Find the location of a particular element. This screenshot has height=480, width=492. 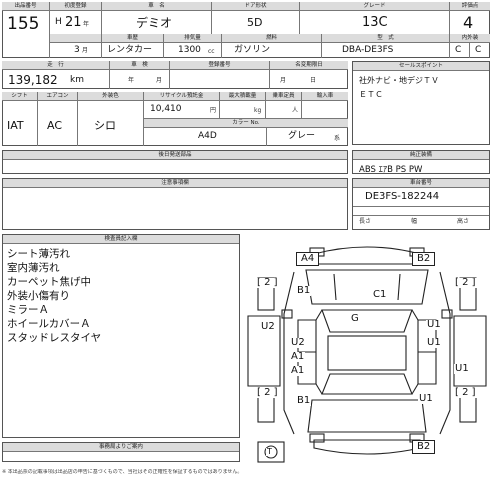

grade-header: グレード is located at coordinates (374, 6).